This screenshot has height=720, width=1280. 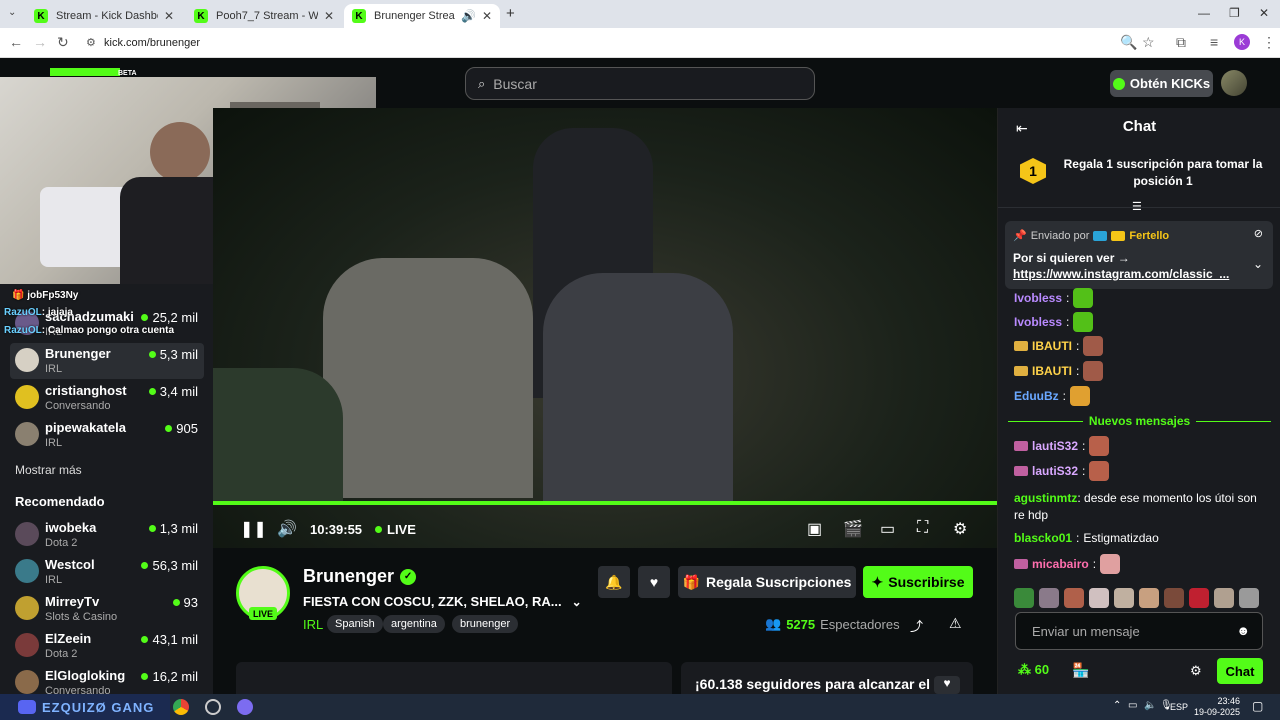 What do you see at coordinates (960, 529) in the screenshot?
I see `settings-gear-icon: ⚙` at bounding box center [960, 529].